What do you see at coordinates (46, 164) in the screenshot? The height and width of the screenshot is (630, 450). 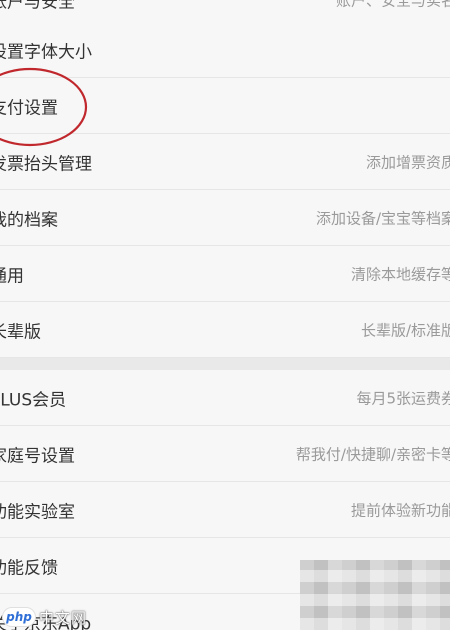 I see `row-label: 发票抬头管理` at bounding box center [46, 164].